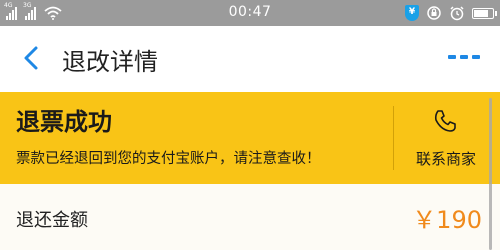 Image resolution: width=500 pixels, height=250 pixels. I want to click on contact-merchant-label: 联系商家, so click(445, 159).